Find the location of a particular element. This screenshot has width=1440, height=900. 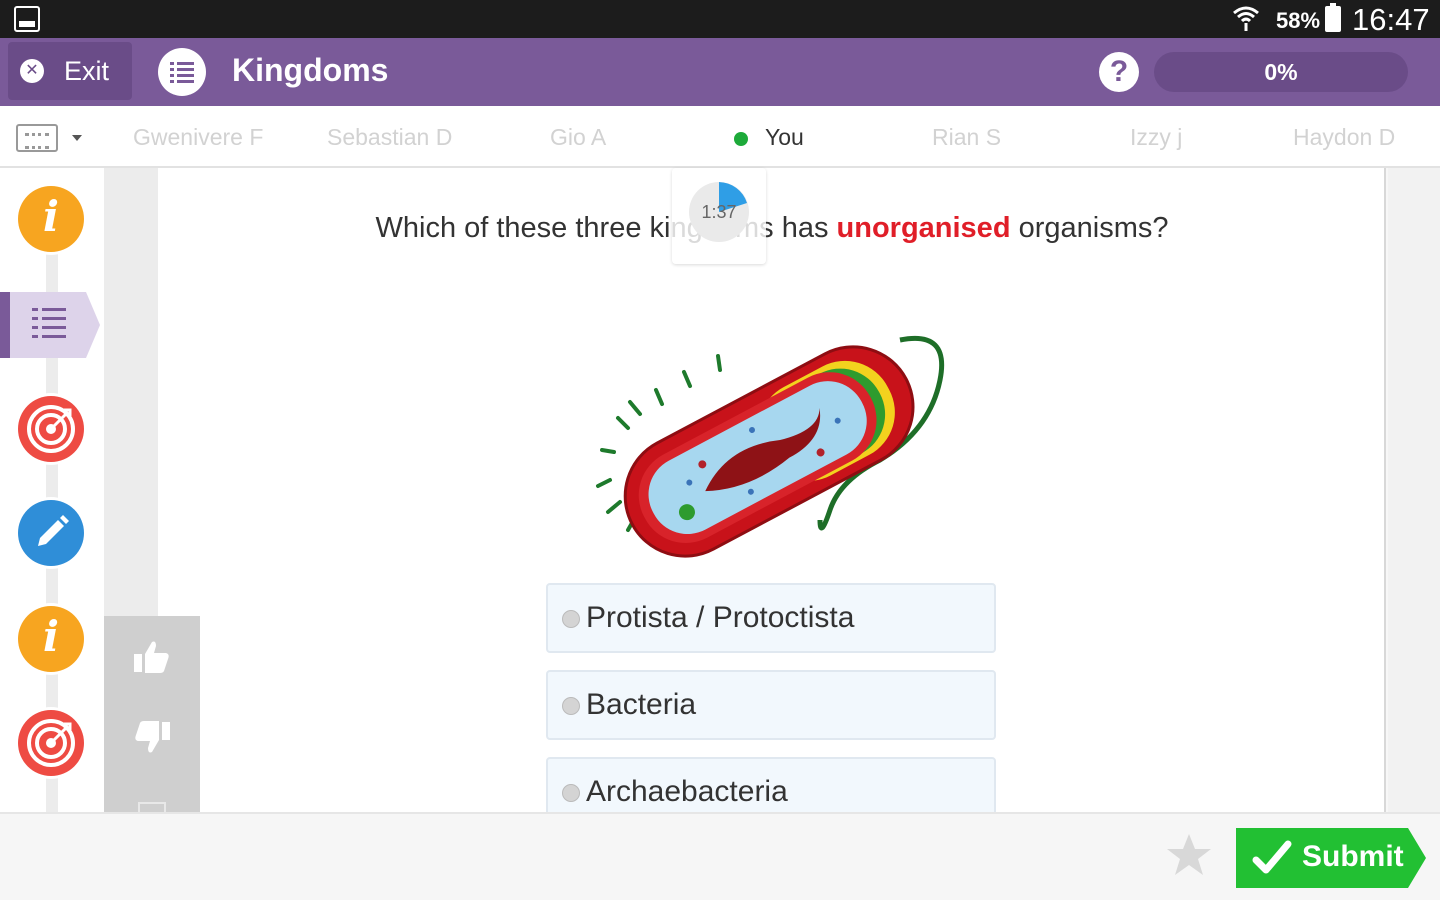

answer-option: Protista / Protoctista is located at coordinates (771, 618).